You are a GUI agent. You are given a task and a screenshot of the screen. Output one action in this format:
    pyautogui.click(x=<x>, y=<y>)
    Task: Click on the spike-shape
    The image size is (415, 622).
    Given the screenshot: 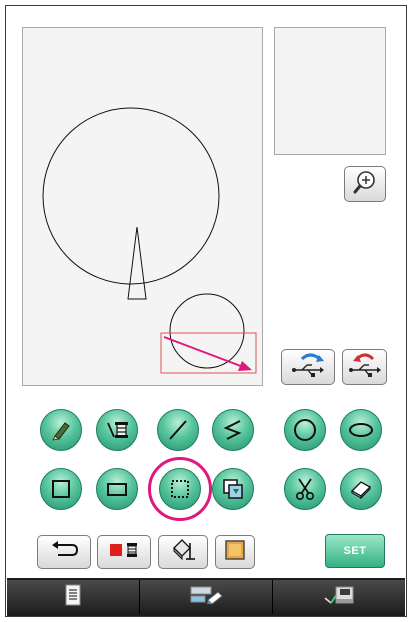 What is the action you would take?
    pyautogui.click(x=137, y=263)
    